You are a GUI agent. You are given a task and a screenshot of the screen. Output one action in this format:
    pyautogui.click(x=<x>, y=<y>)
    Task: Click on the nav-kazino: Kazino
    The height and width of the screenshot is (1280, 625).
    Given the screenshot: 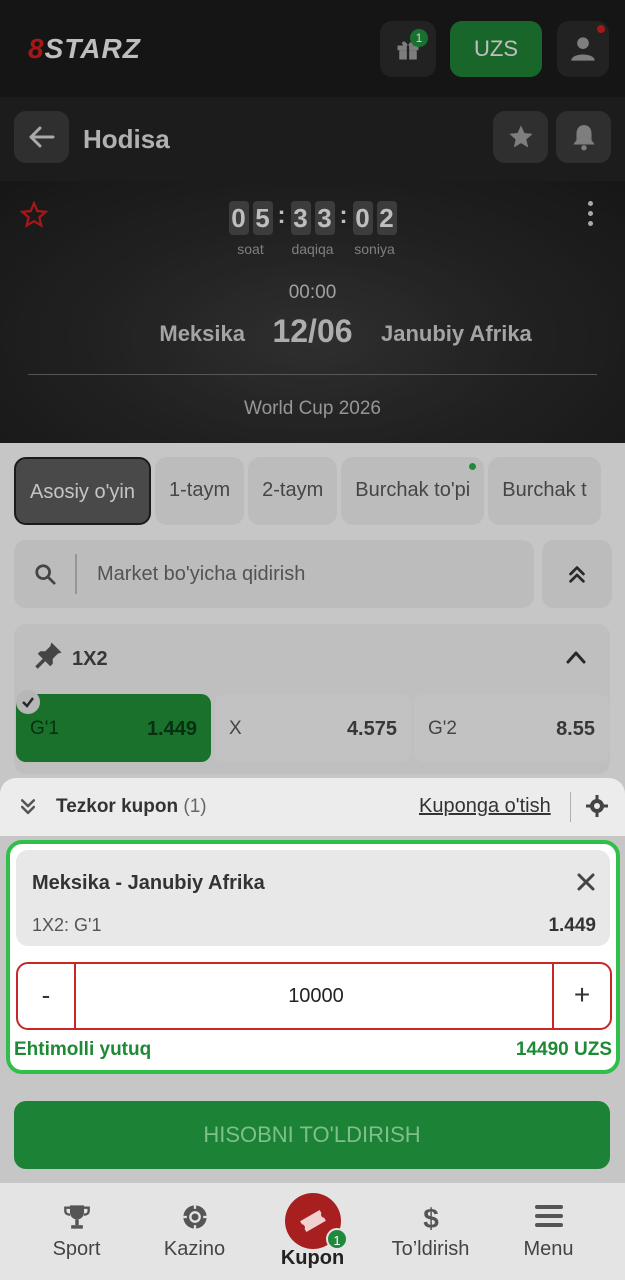 What is the action you would take?
    pyautogui.click(x=194, y=1231)
    